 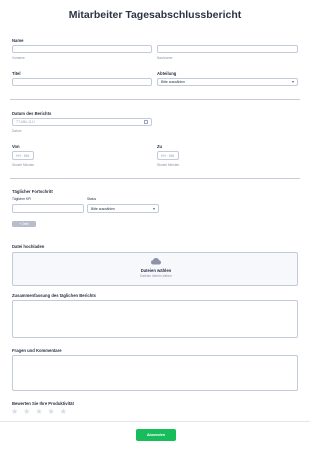 I want to click on first-name-input, so click(x=82, y=49).